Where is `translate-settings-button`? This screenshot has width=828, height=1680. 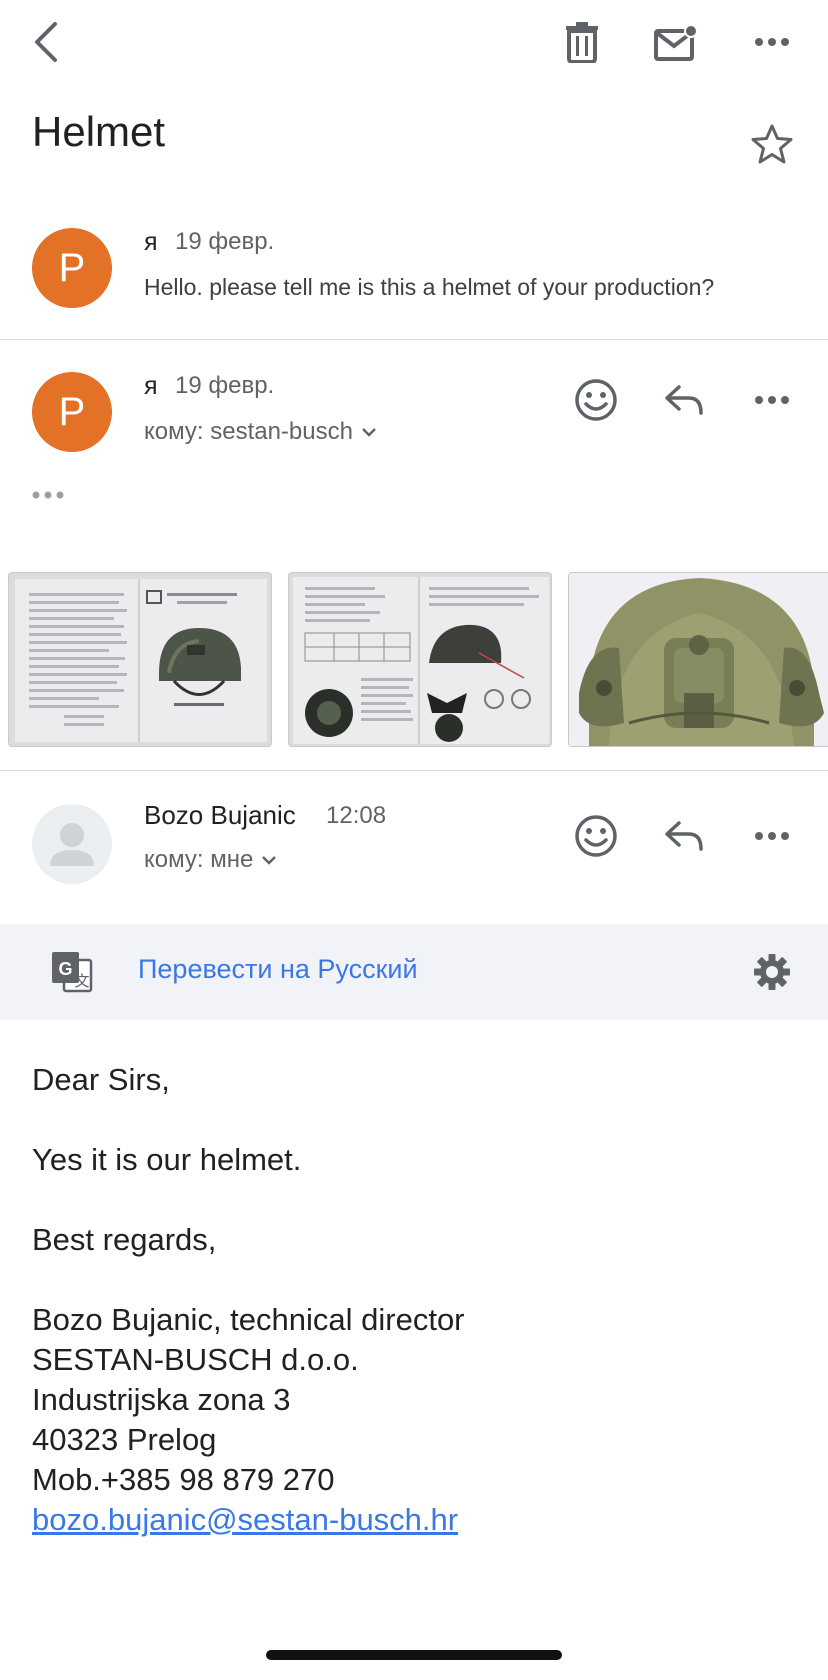
translate-settings-button is located at coordinates (772, 972).